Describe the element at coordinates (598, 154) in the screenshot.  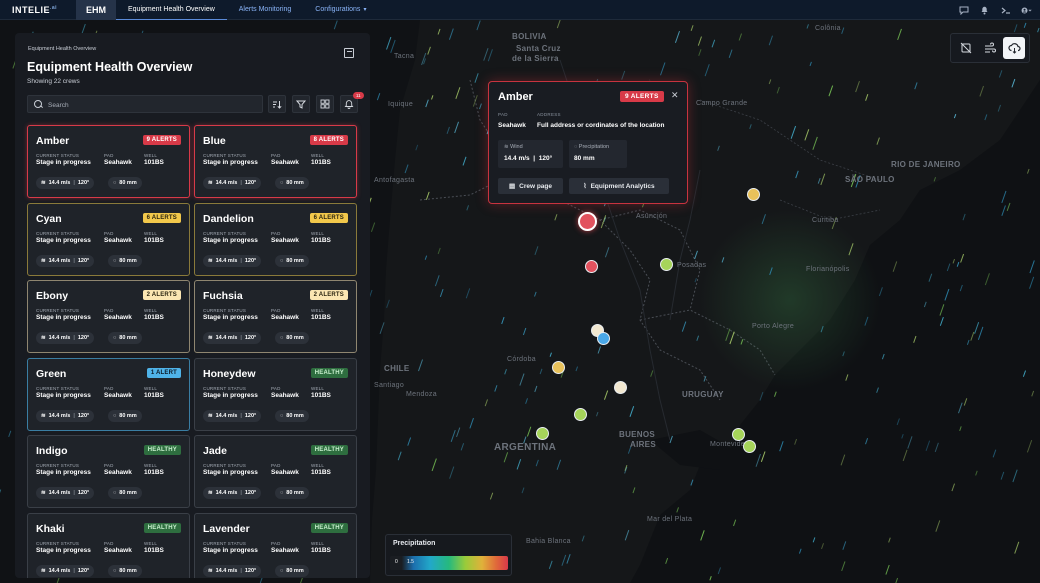
I see `popup-precipitation-box: ◌ Precipitation 80 mm` at that location.